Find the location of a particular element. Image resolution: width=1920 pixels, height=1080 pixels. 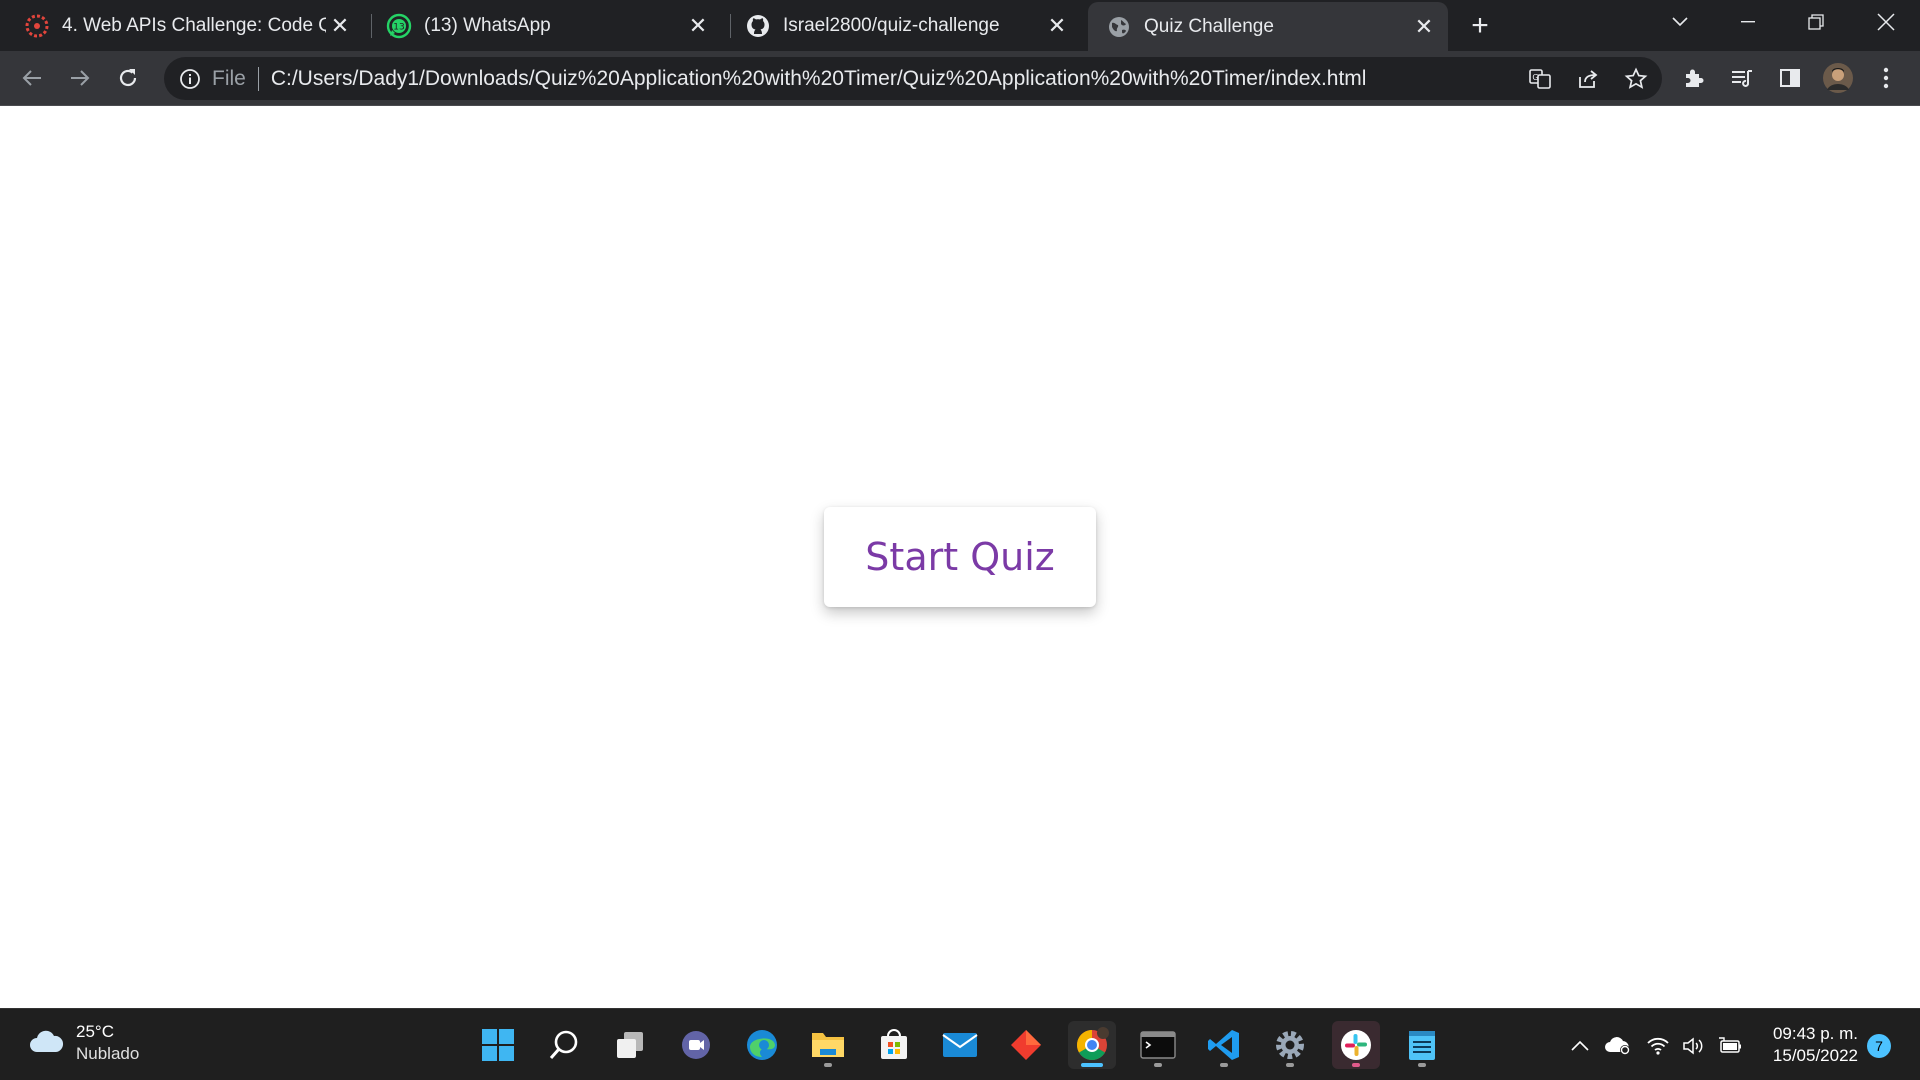

tab-title: Quiz Challenge is located at coordinates (1209, 26).